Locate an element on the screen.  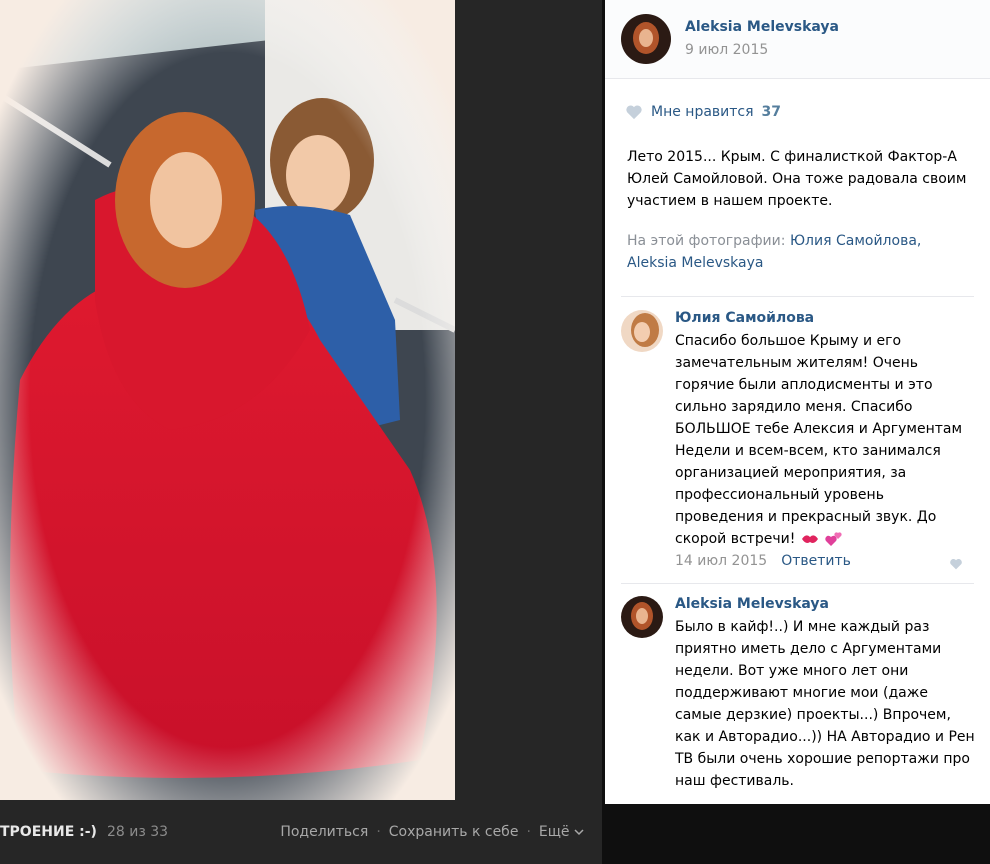
more-button: Ещё is located at coordinates (561, 832).